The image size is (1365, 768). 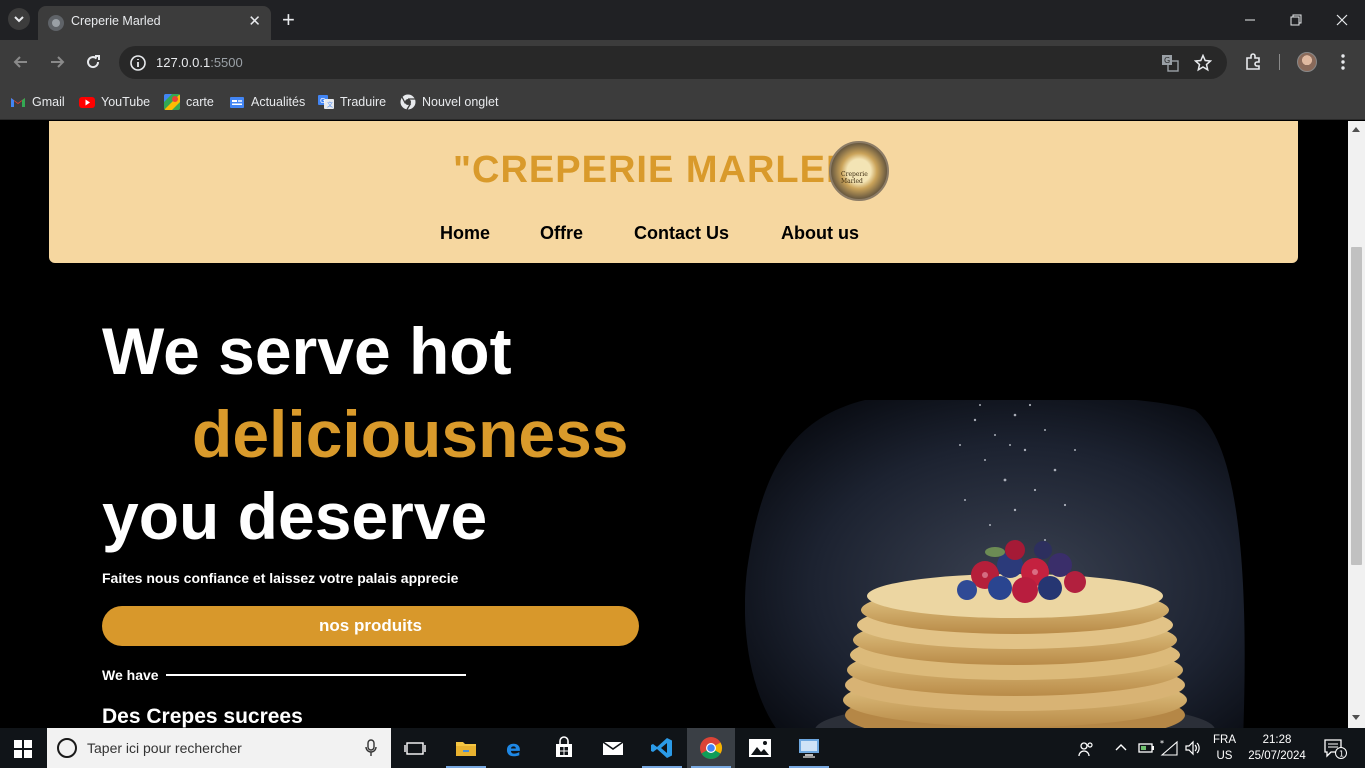 I want to click on taskbar-remote-desktop, so click(x=809, y=748).